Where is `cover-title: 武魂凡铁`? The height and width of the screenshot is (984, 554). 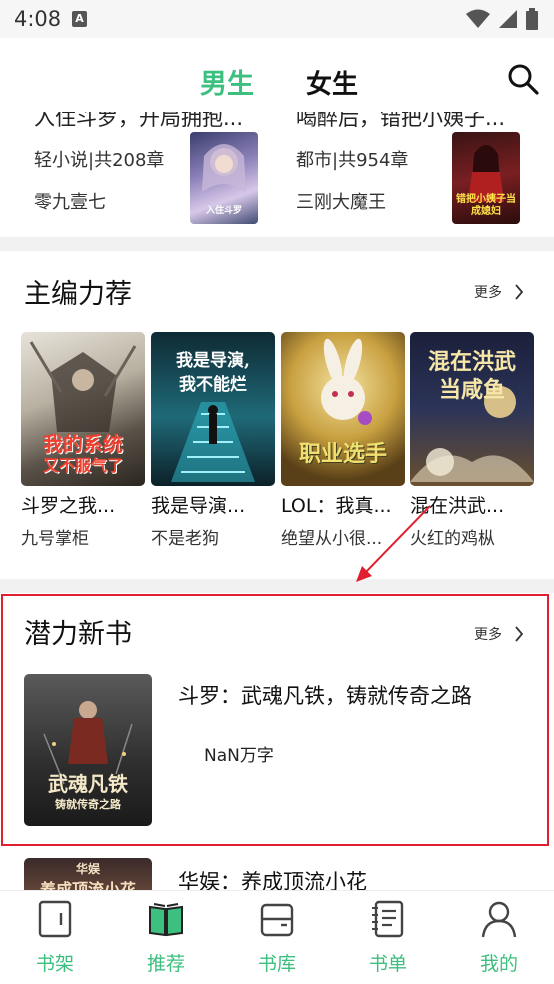
cover-title: 武魂凡铁 is located at coordinates (88, 784).